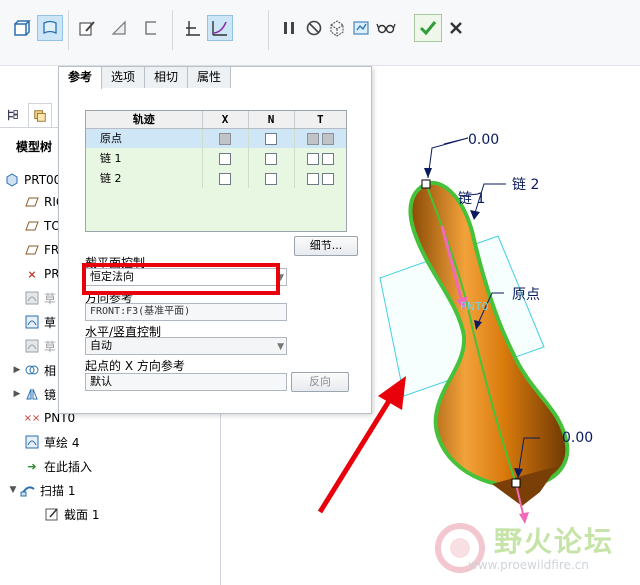 This screenshot has height=585, width=640. What do you see at coordinates (361, 28) in the screenshot?
I see `verify-preview-icon` at bounding box center [361, 28].